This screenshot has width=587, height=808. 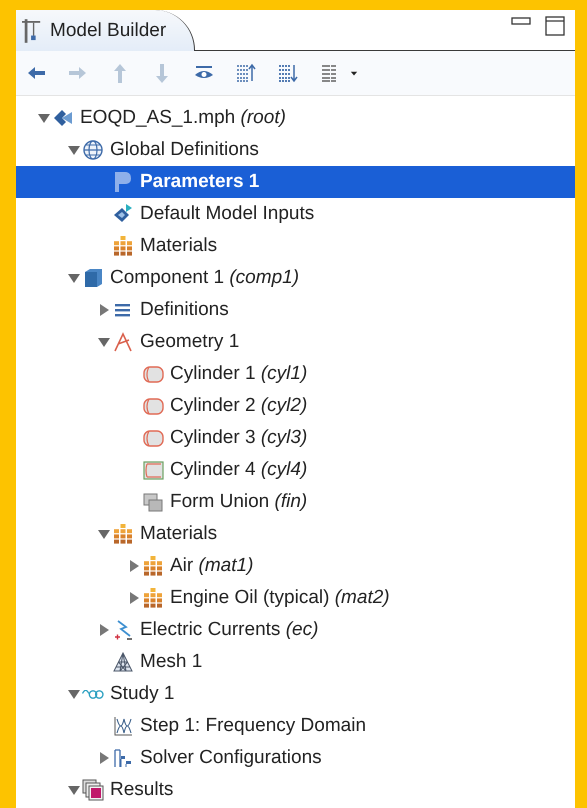 What do you see at coordinates (295, 278) in the screenshot?
I see `tree-item: Component 1 (comp1)` at bounding box center [295, 278].